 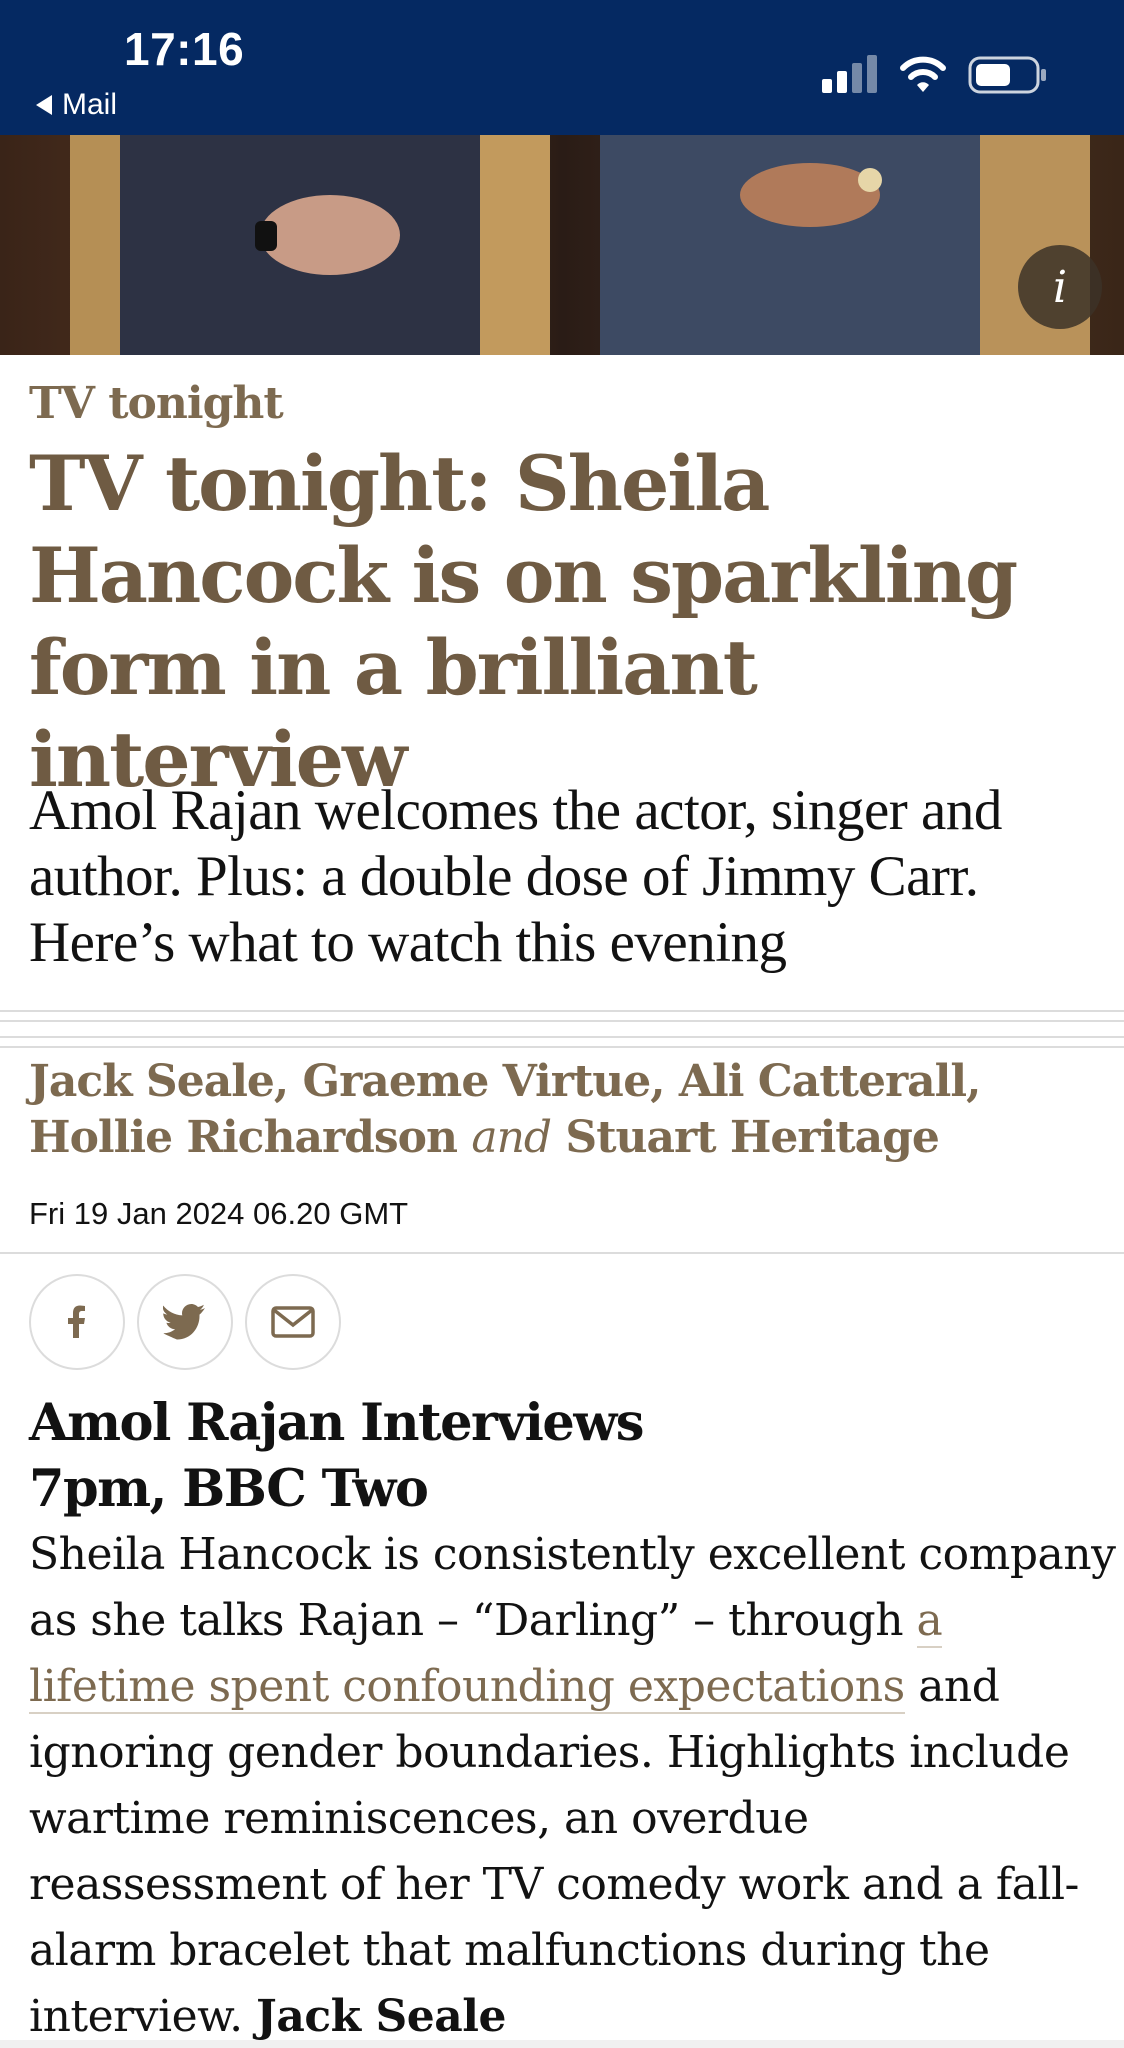 I want to click on battery-icon, so click(x=1007, y=75).